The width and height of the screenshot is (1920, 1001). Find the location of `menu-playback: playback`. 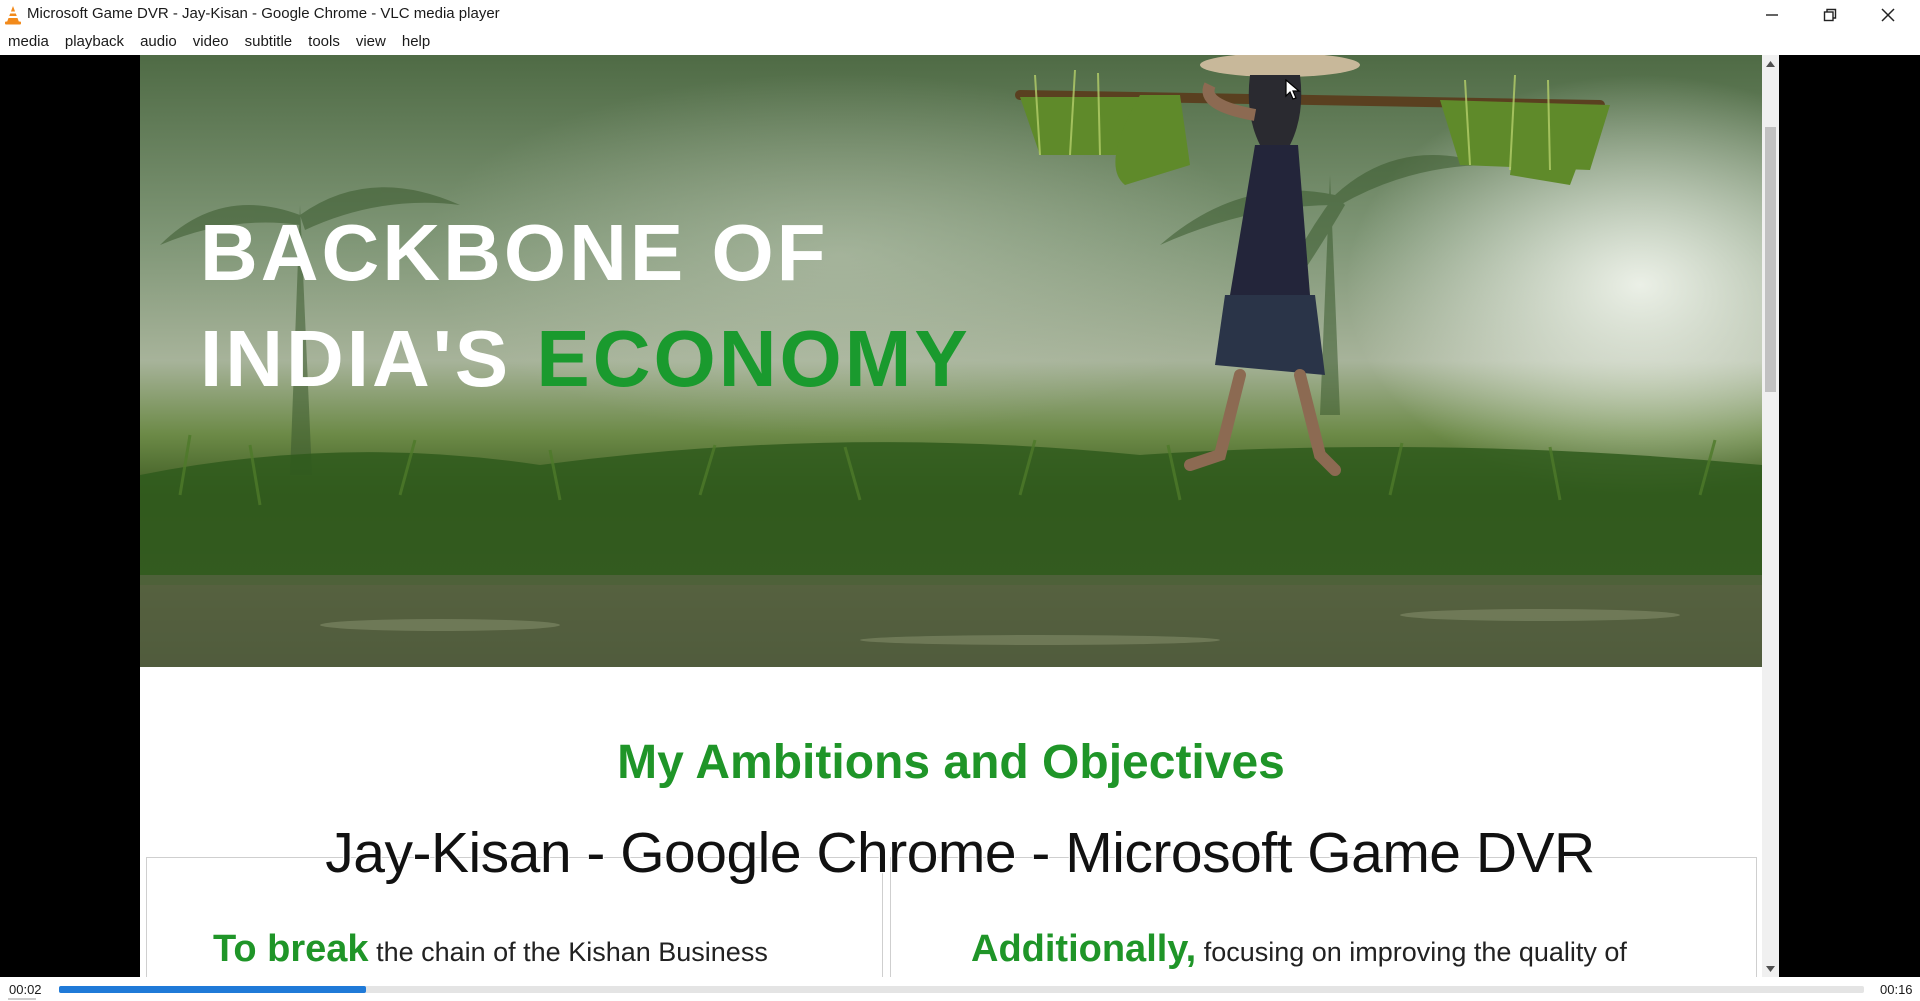

menu-playback: playback is located at coordinates (94, 42).